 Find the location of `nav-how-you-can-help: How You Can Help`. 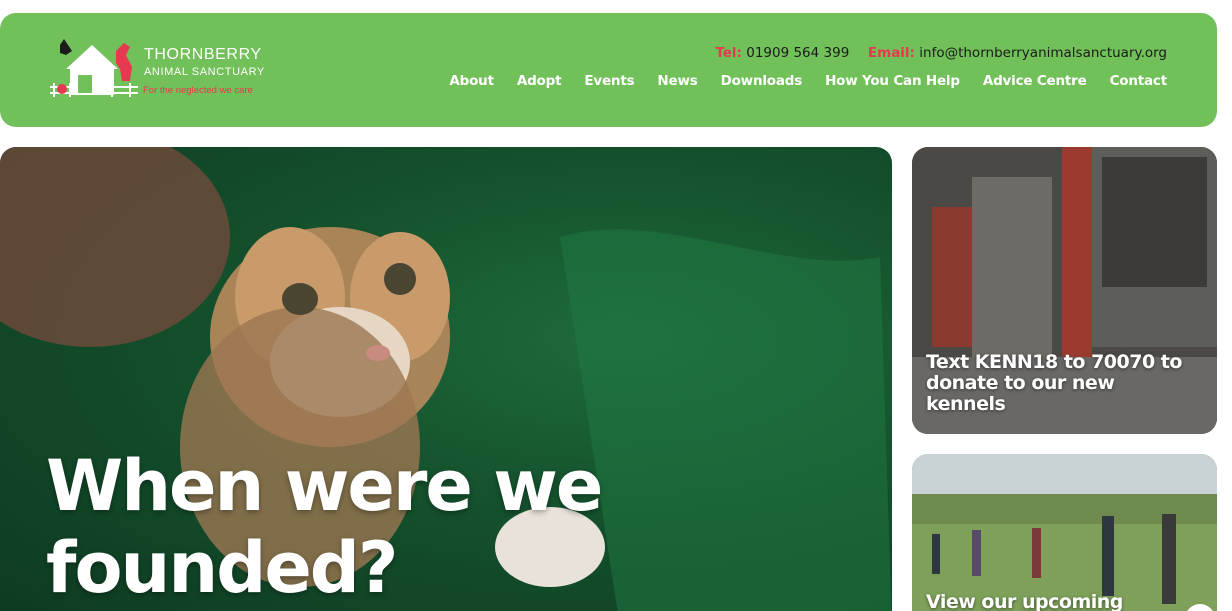

nav-how-you-can-help: How You Can Help is located at coordinates (892, 81).